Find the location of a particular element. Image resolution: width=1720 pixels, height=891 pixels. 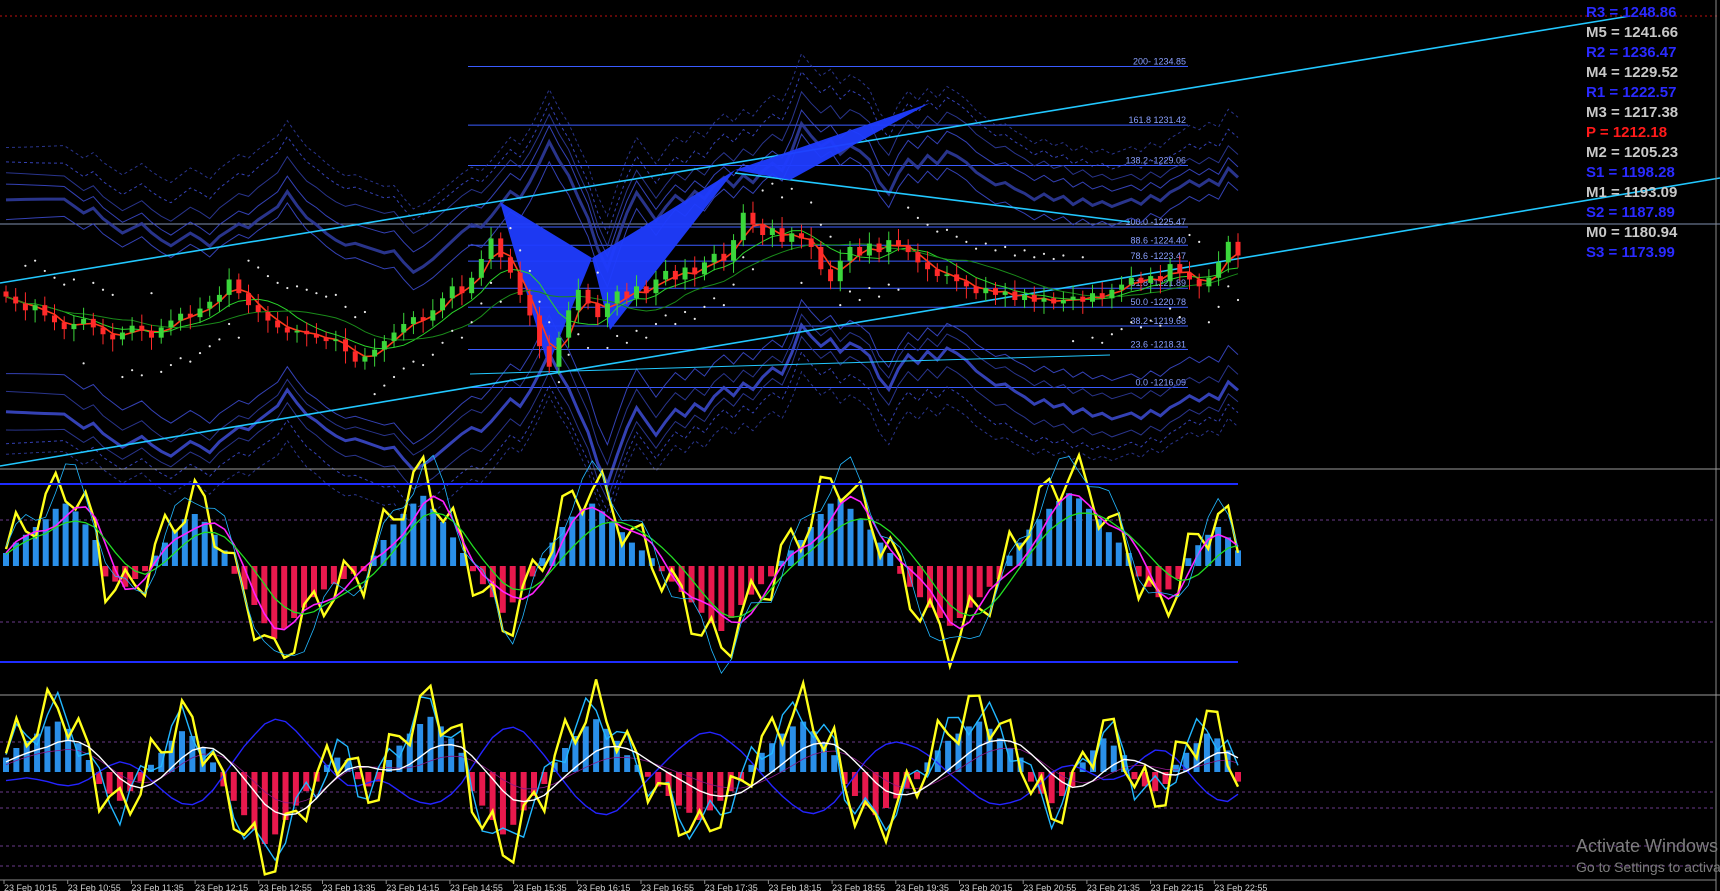

pivot-level-label: S2 = 1187.89 is located at coordinates (1630, 212).